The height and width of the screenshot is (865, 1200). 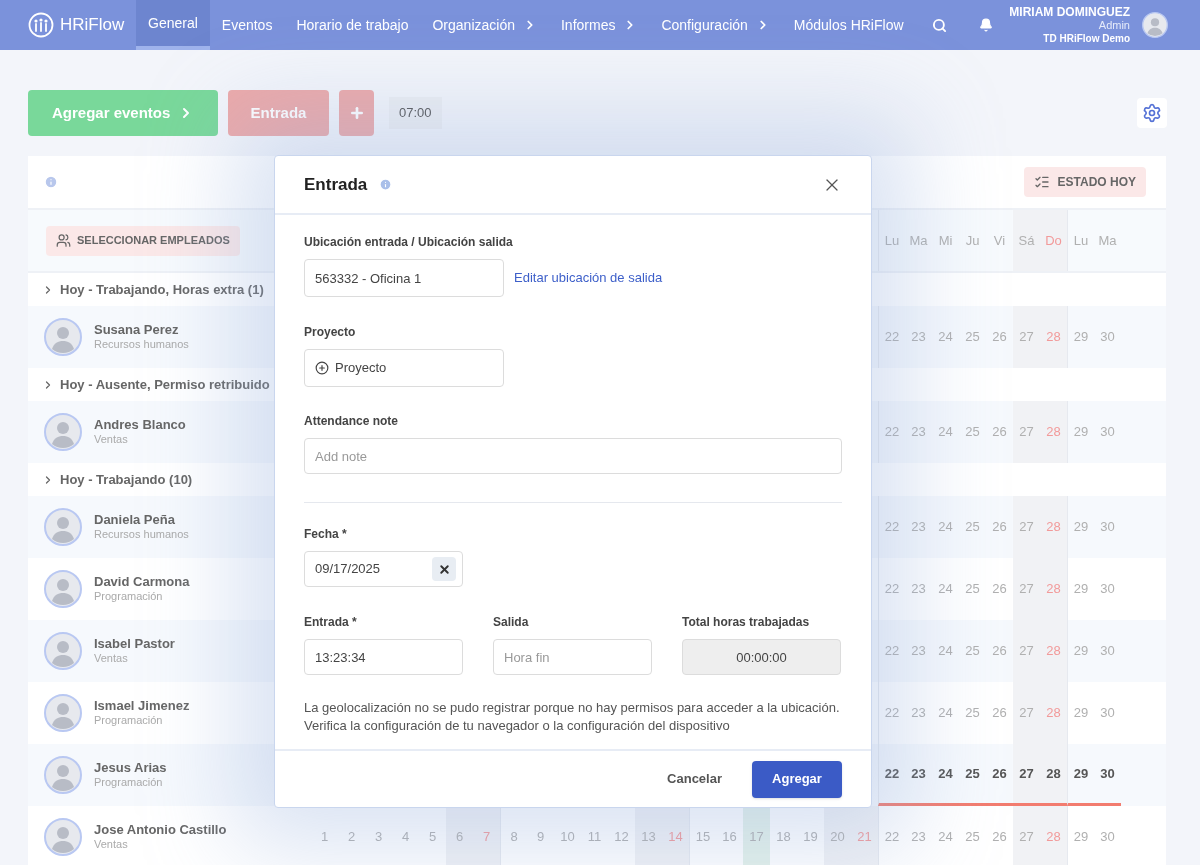 What do you see at coordinates (1086, 38) in the screenshot?
I see `company-name: TD HRiFlow Demo` at bounding box center [1086, 38].